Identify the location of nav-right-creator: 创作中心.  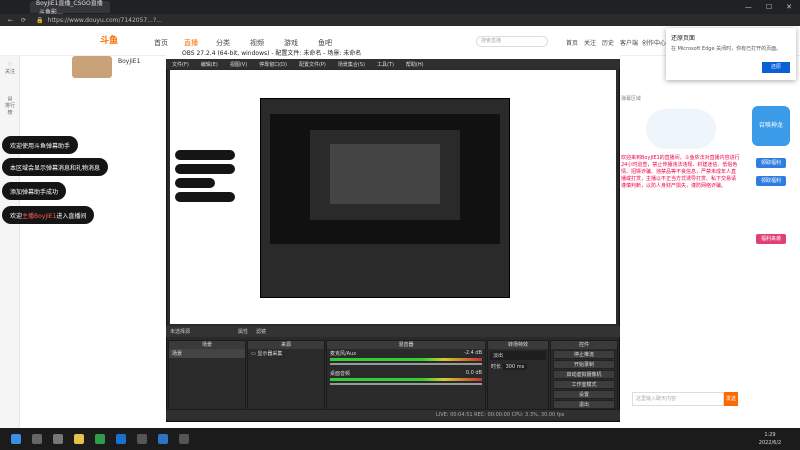
(654, 42).